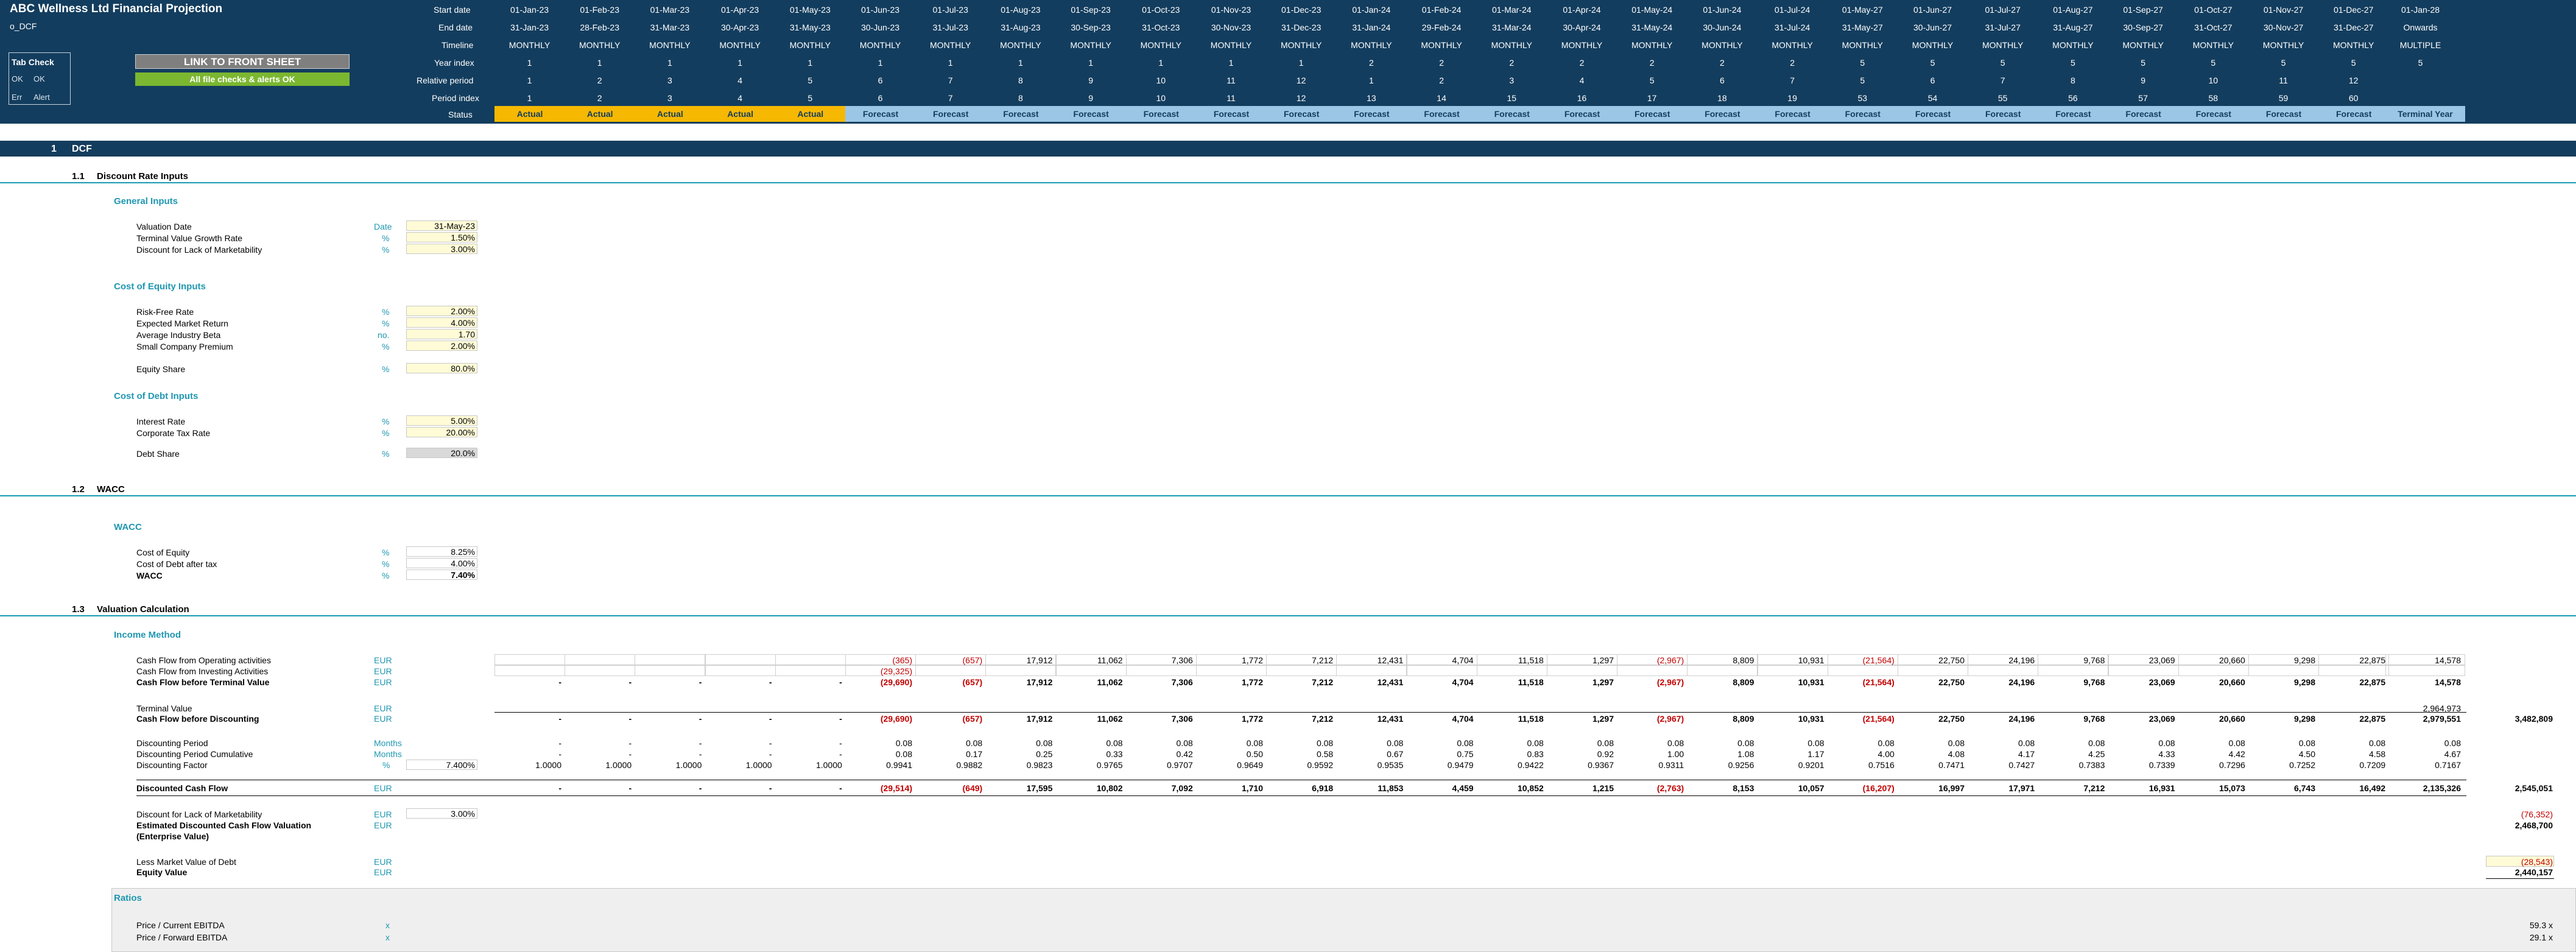 This screenshot has width=2576, height=952. Describe the element at coordinates (2377, 743) in the screenshot. I see `cell-dp: 0.08` at that location.